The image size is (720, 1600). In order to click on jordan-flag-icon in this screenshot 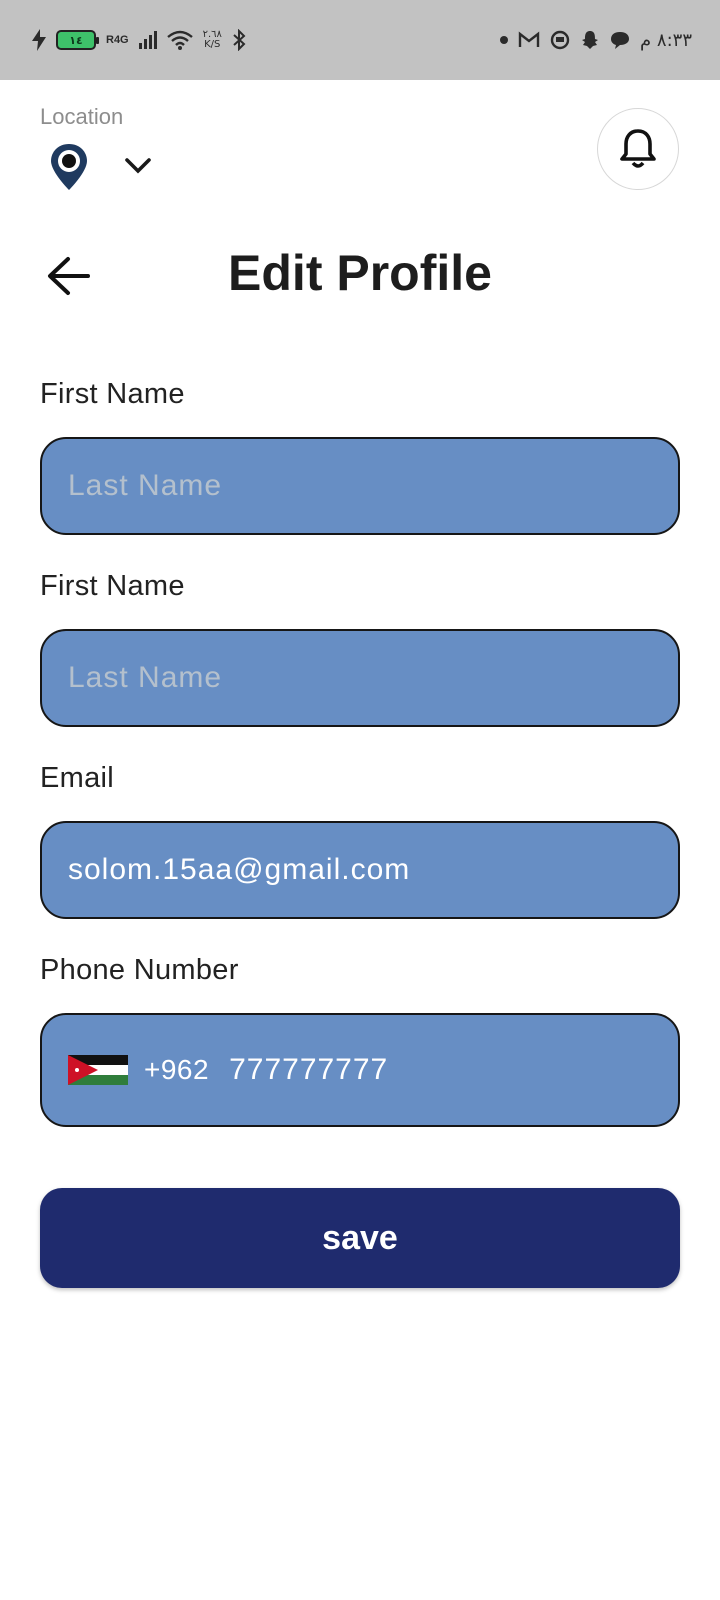, I will do `click(98, 1070)`.